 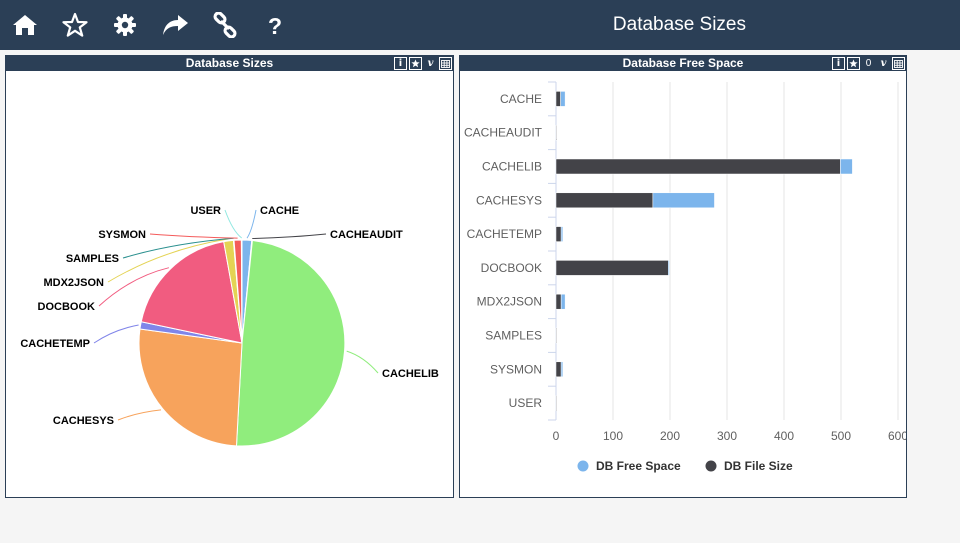 I want to click on x-tick-label: 600, so click(x=897, y=436).